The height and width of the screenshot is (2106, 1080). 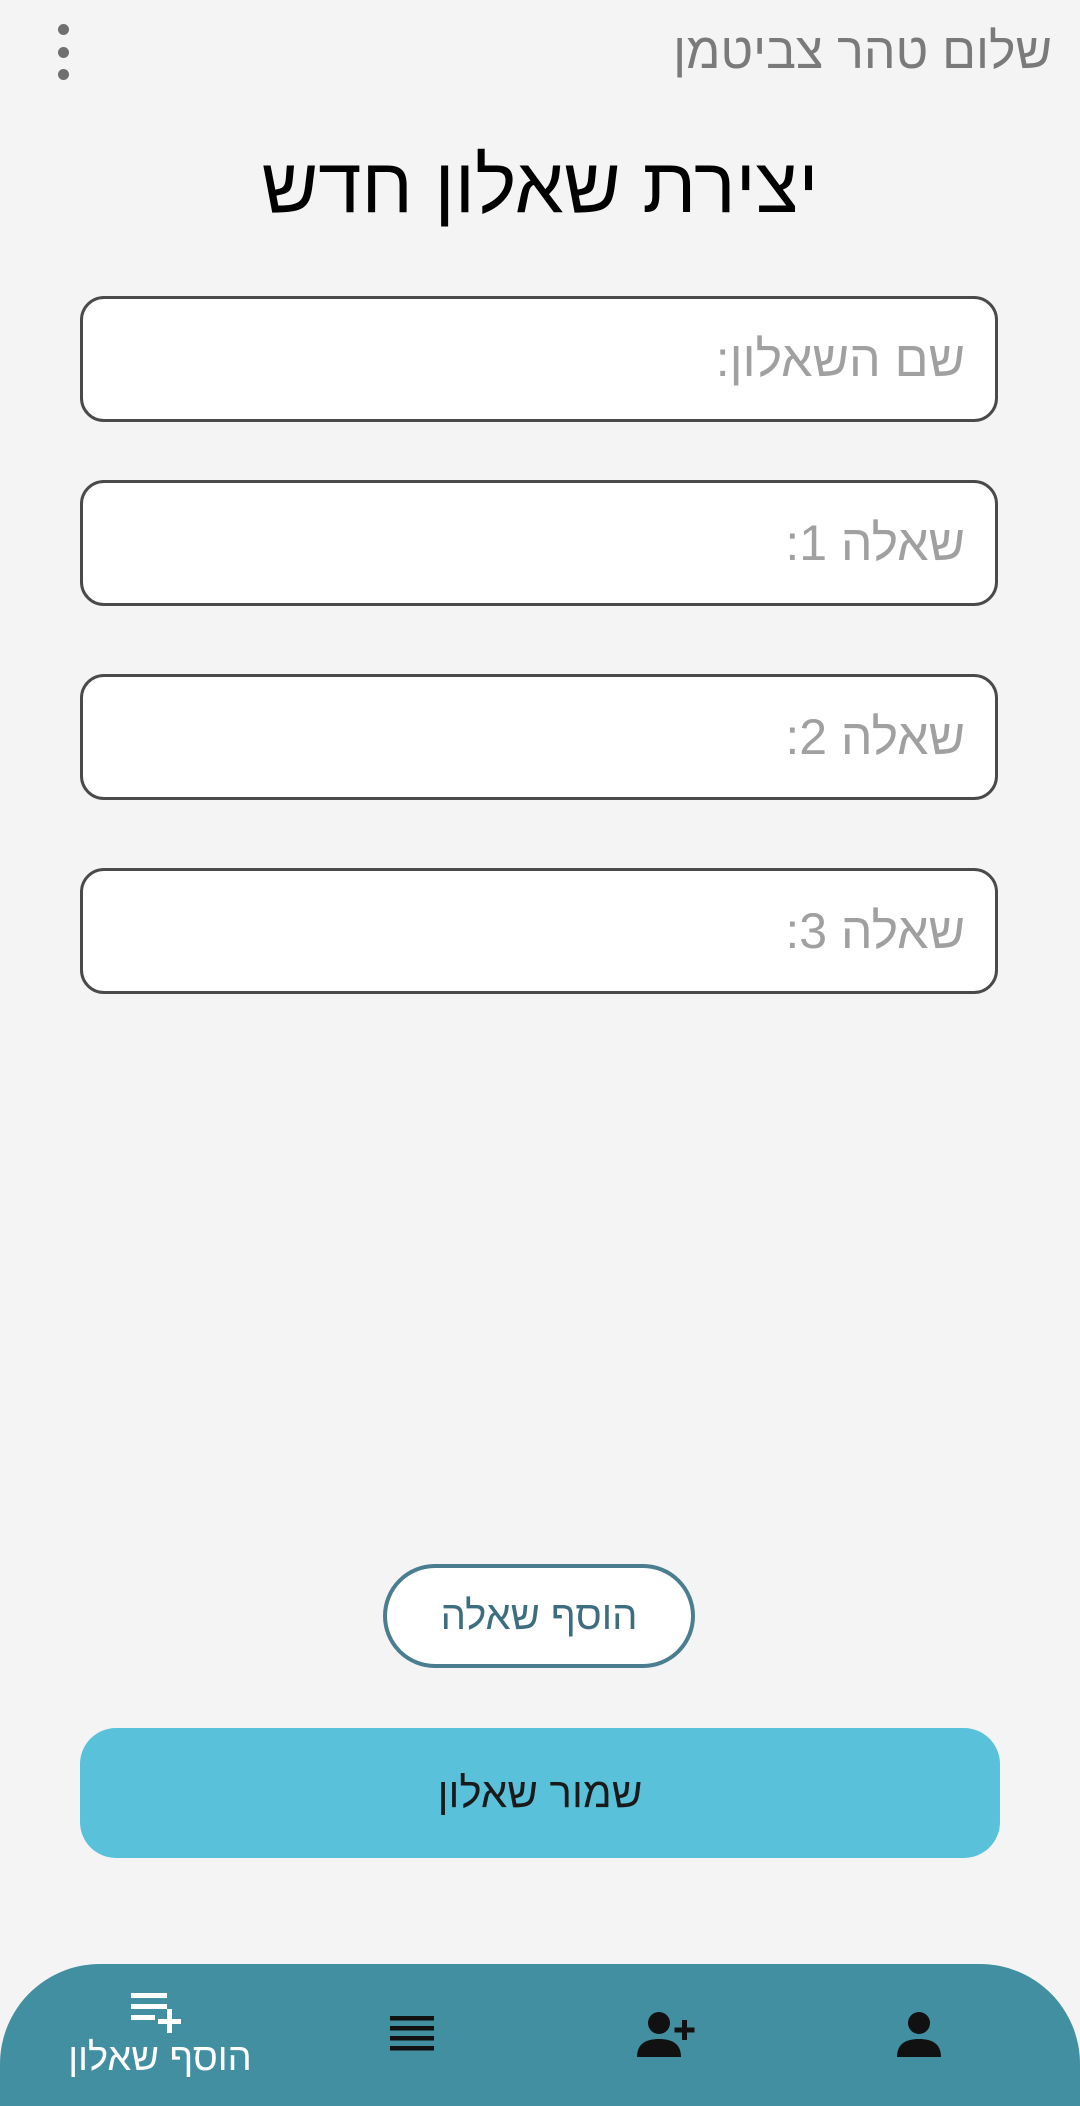 What do you see at coordinates (160, 2035) in the screenshot?
I see `nav-item-add-questionnaire: הוסף שאלון` at bounding box center [160, 2035].